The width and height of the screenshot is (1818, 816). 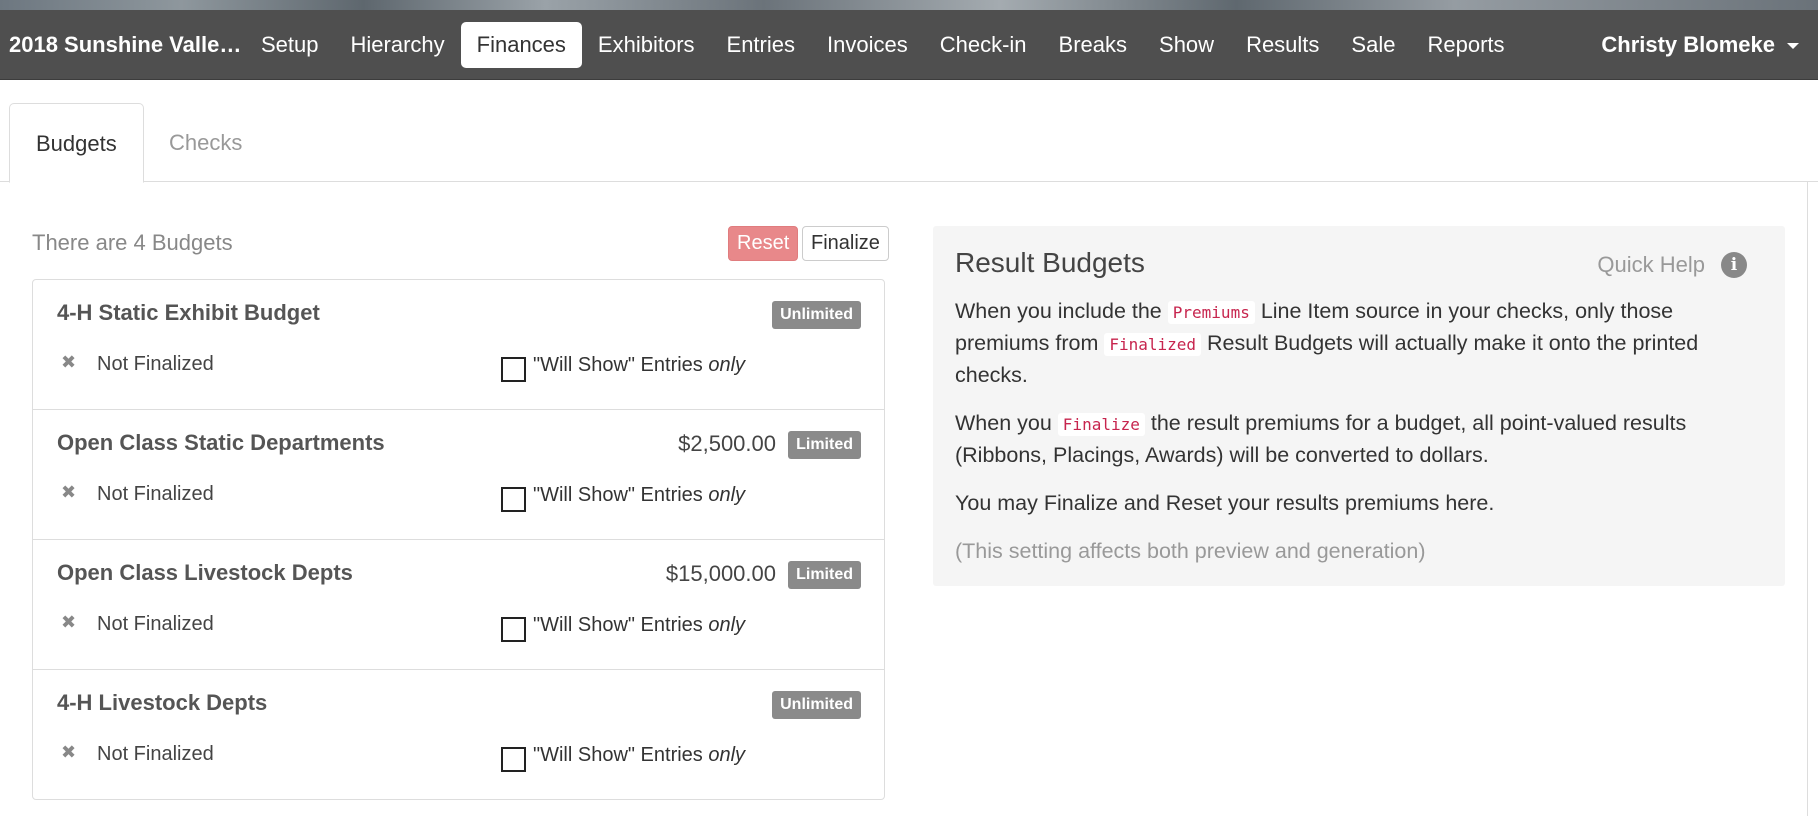 What do you see at coordinates (521, 44) in the screenshot?
I see `nav-item-finances: Finances` at bounding box center [521, 44].